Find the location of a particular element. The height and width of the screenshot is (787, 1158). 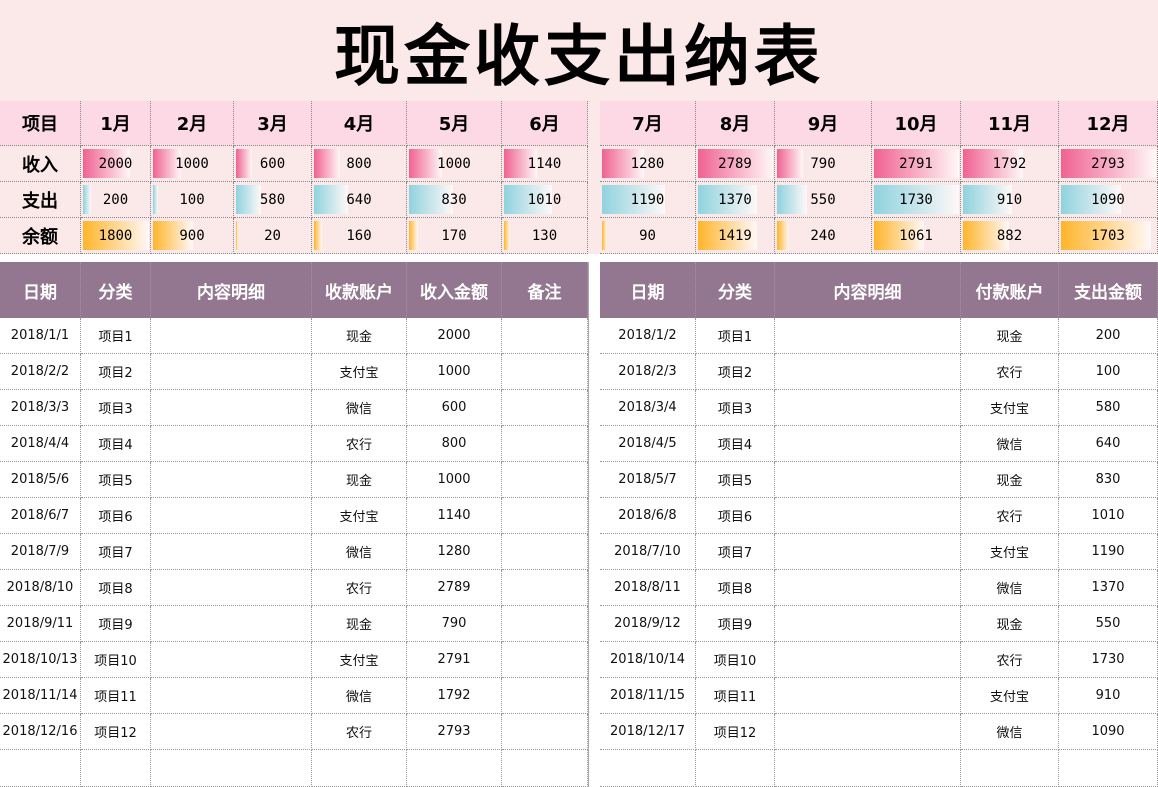

income-table-cell: 项目11 is located at coordinates (116, 696).